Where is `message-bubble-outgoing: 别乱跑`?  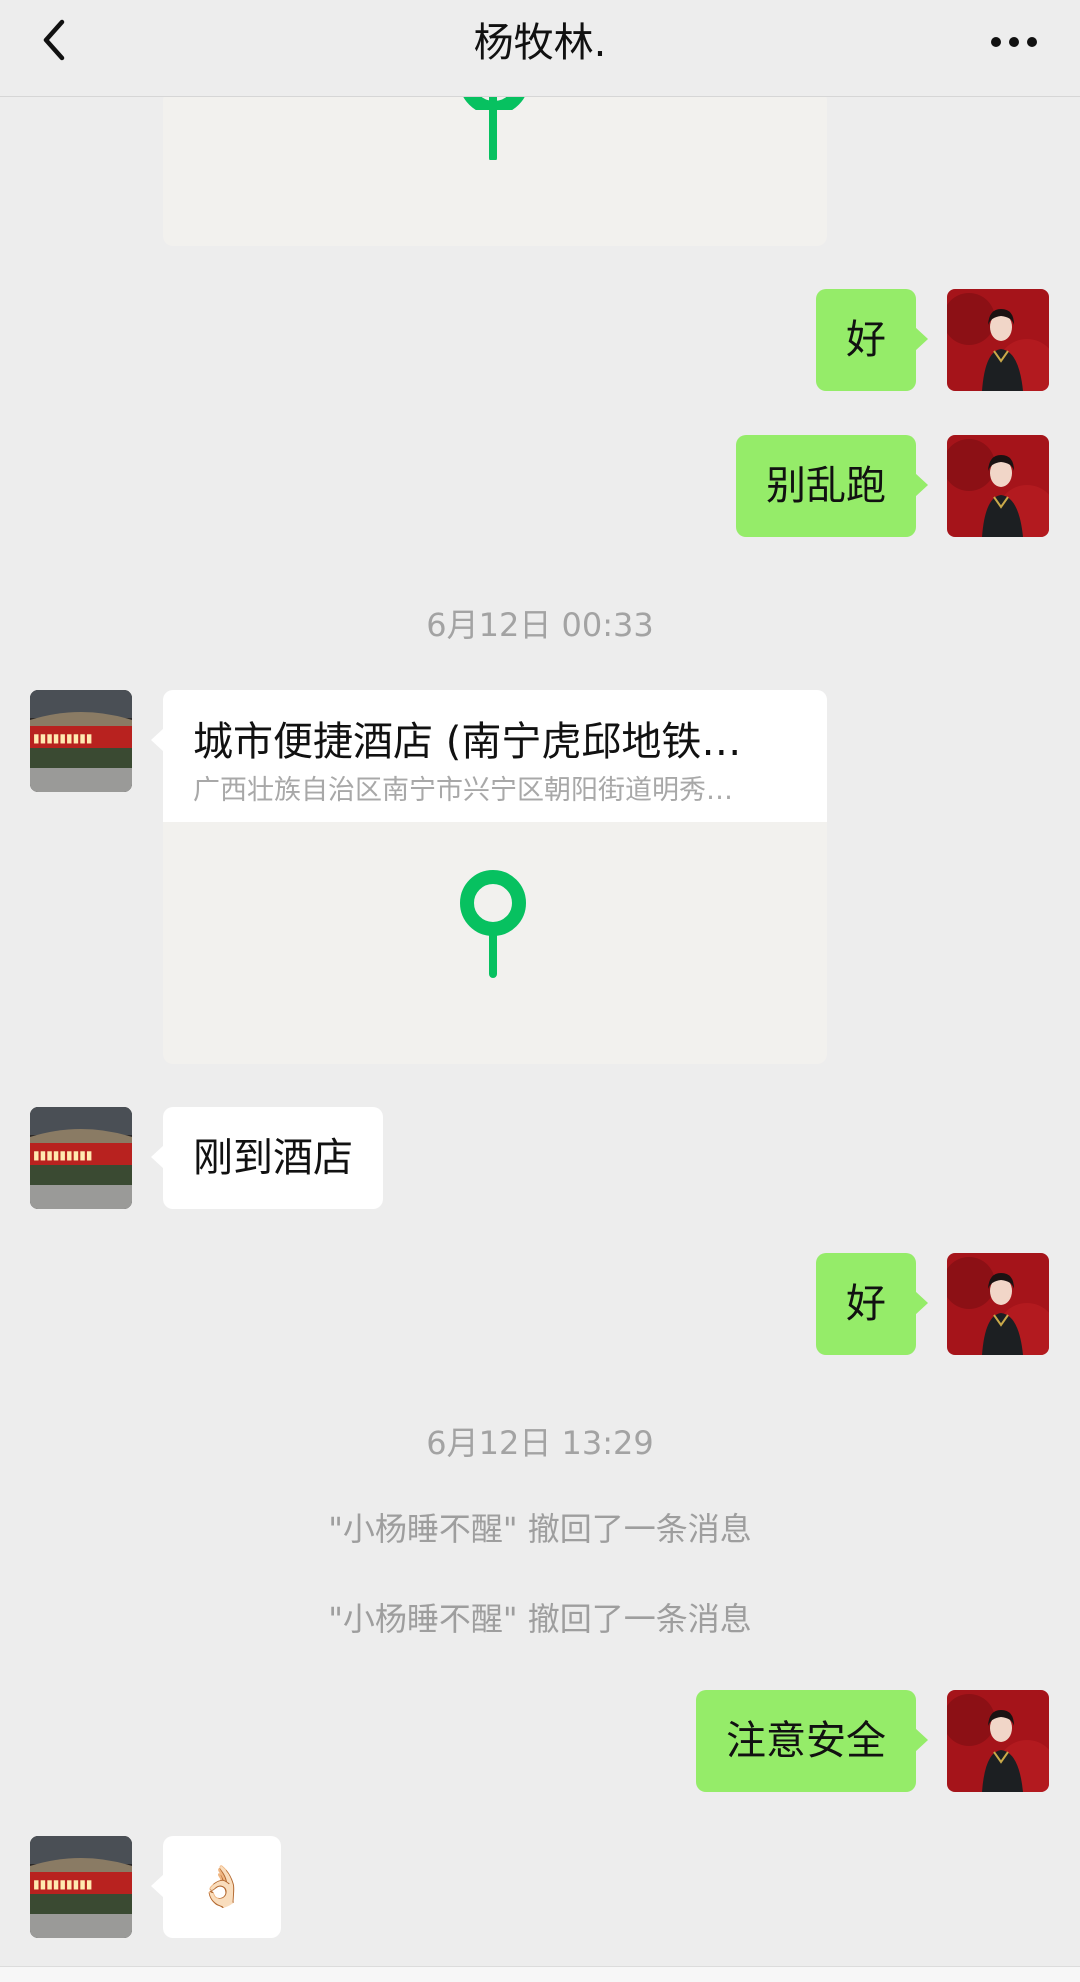
message-bubble-outgoing: 别乱跑 is located at coordinates (832, 486).